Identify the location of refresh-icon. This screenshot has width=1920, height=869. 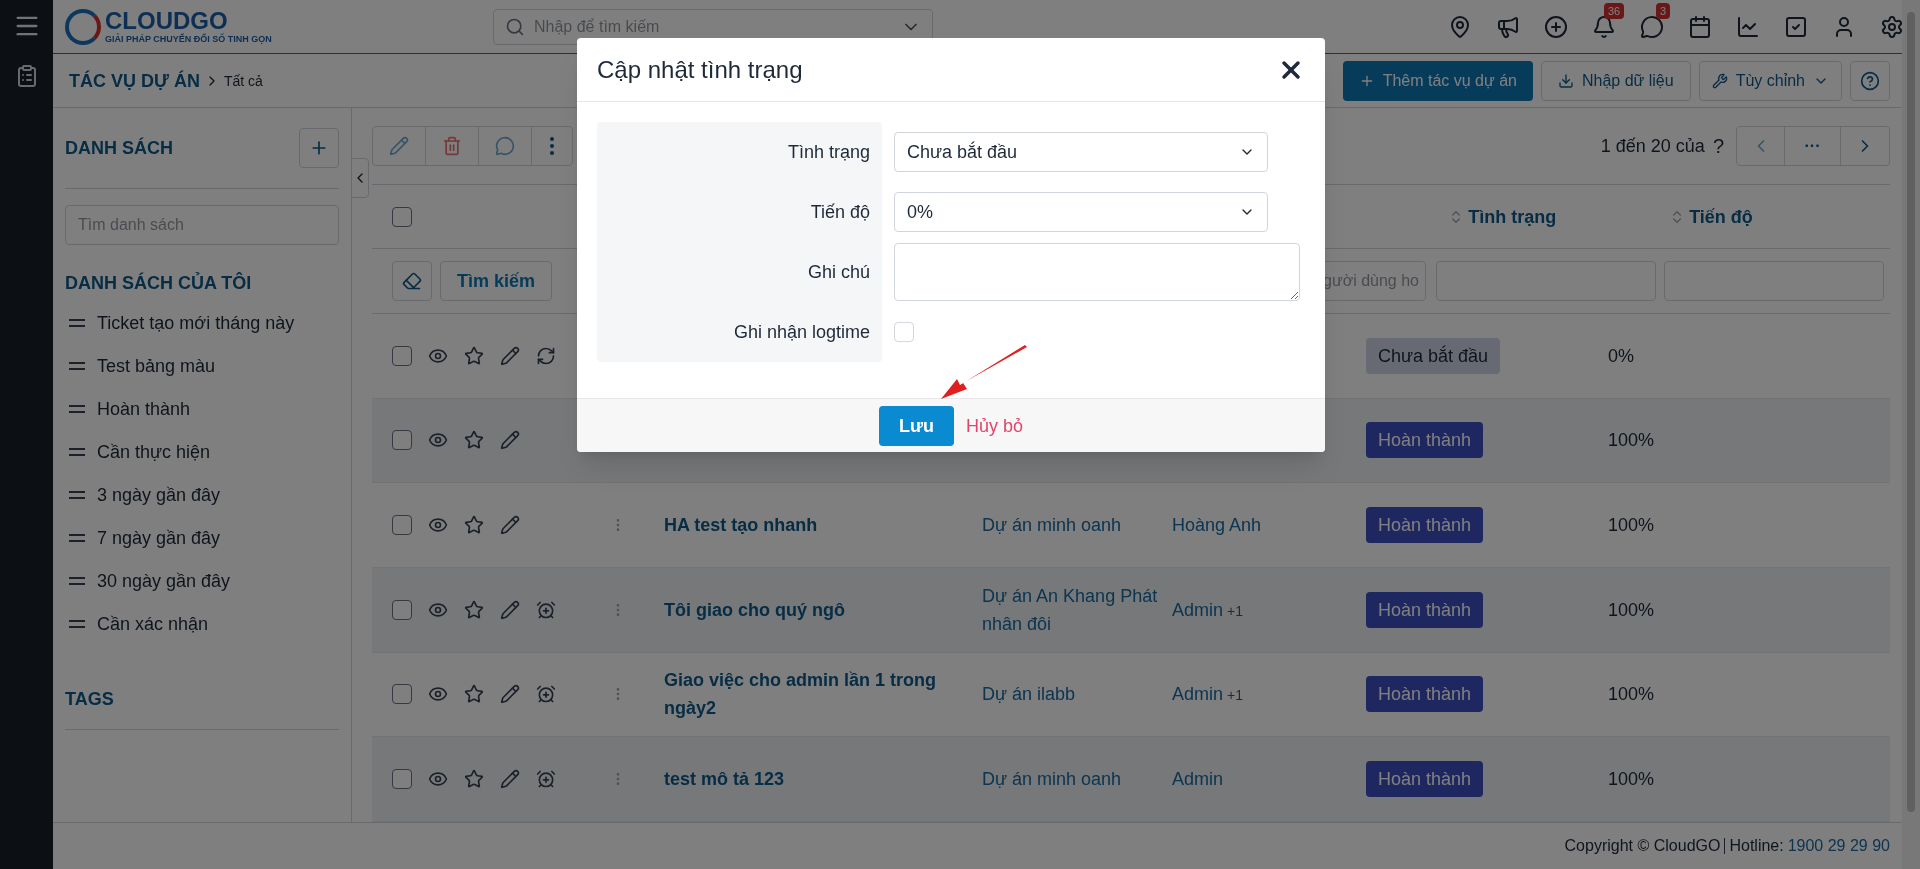
(546, 355).